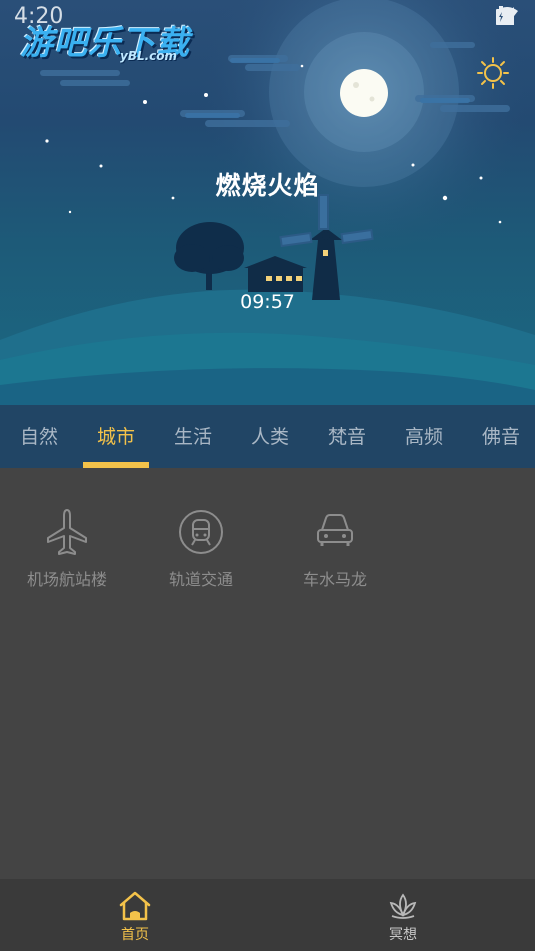 This screenshot has width=535, height=951. I want to click on sound-item-label: 轨道交通, so click(200, 579).